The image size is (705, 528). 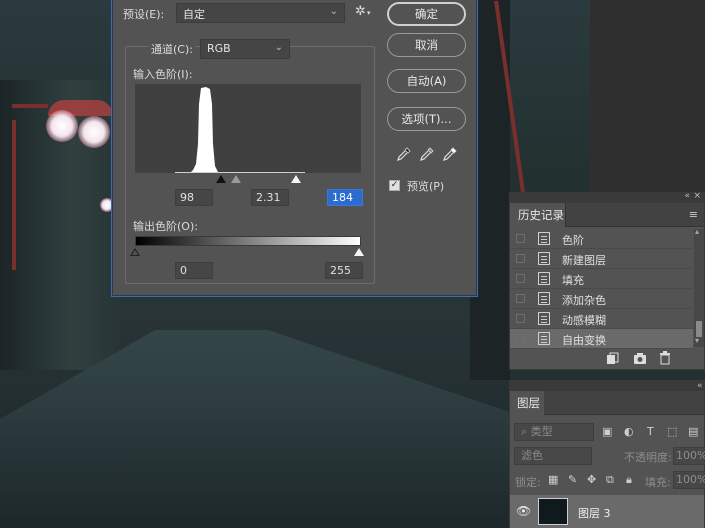 I want to click on adjustment-filter-icon: ◐, so click(x=629, y=431).